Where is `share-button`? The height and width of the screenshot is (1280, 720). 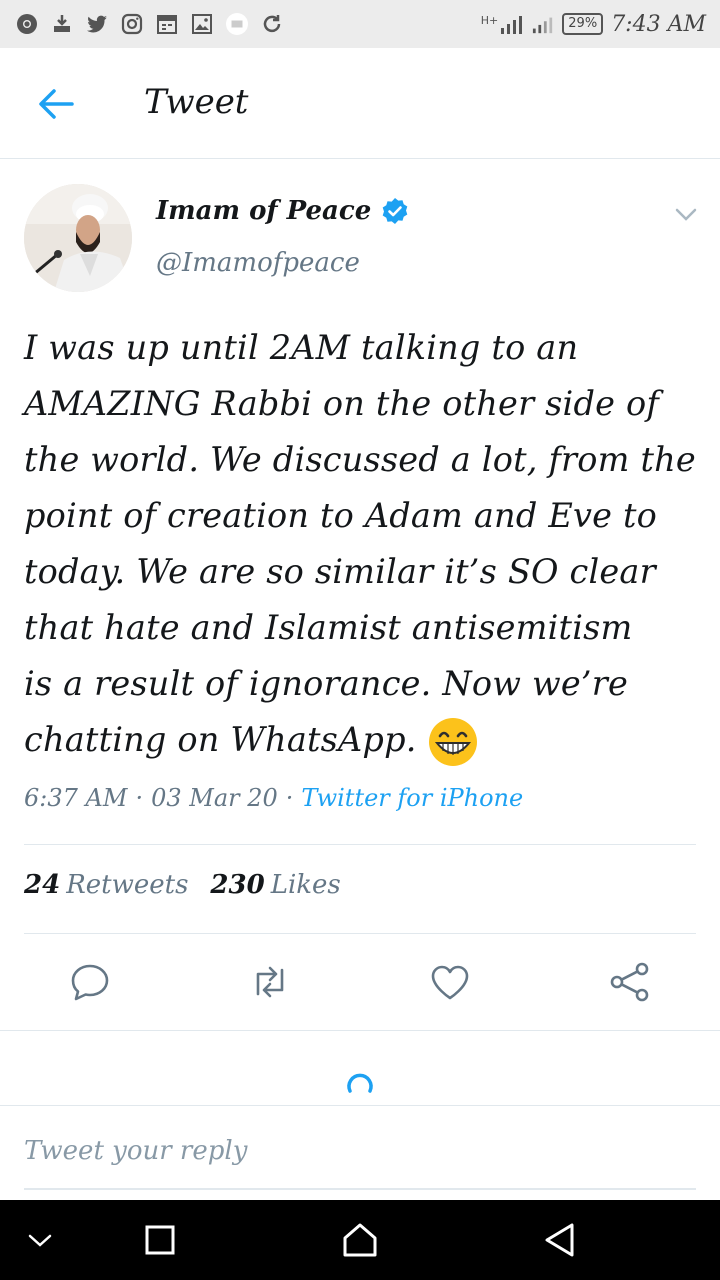 share-button is located at coordinates (630, 982).